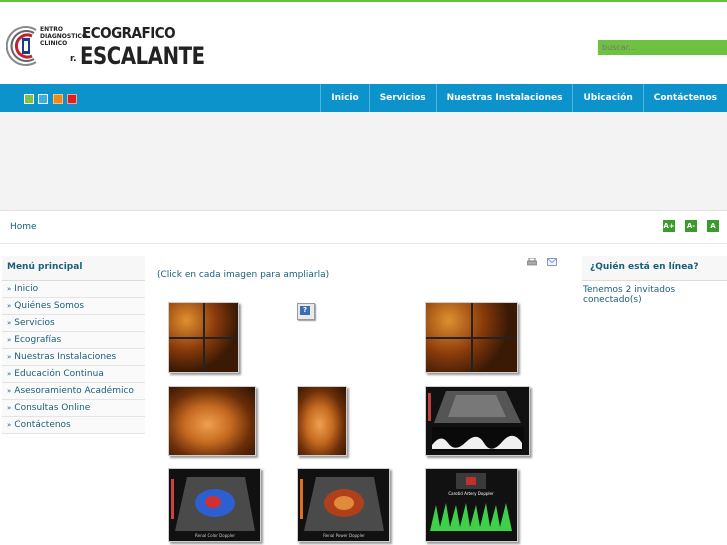  I want to click on carotid-doppler-caption: Carotid Artery Doppler, so click(471, 493).